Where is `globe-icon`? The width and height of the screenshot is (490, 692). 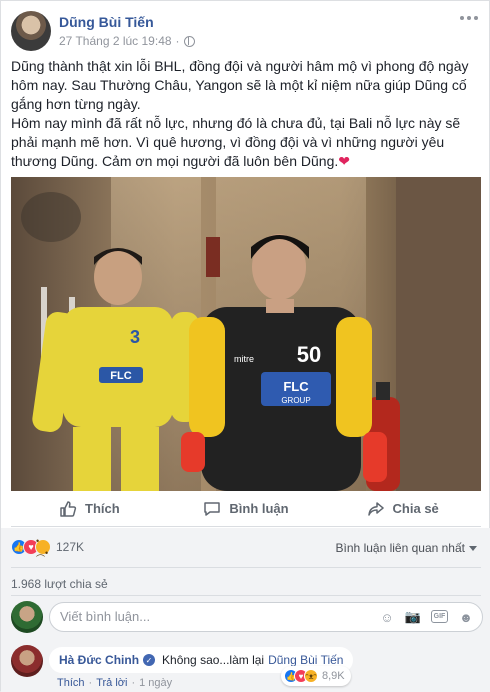 globe-icon is located at coordinates (189, 41).